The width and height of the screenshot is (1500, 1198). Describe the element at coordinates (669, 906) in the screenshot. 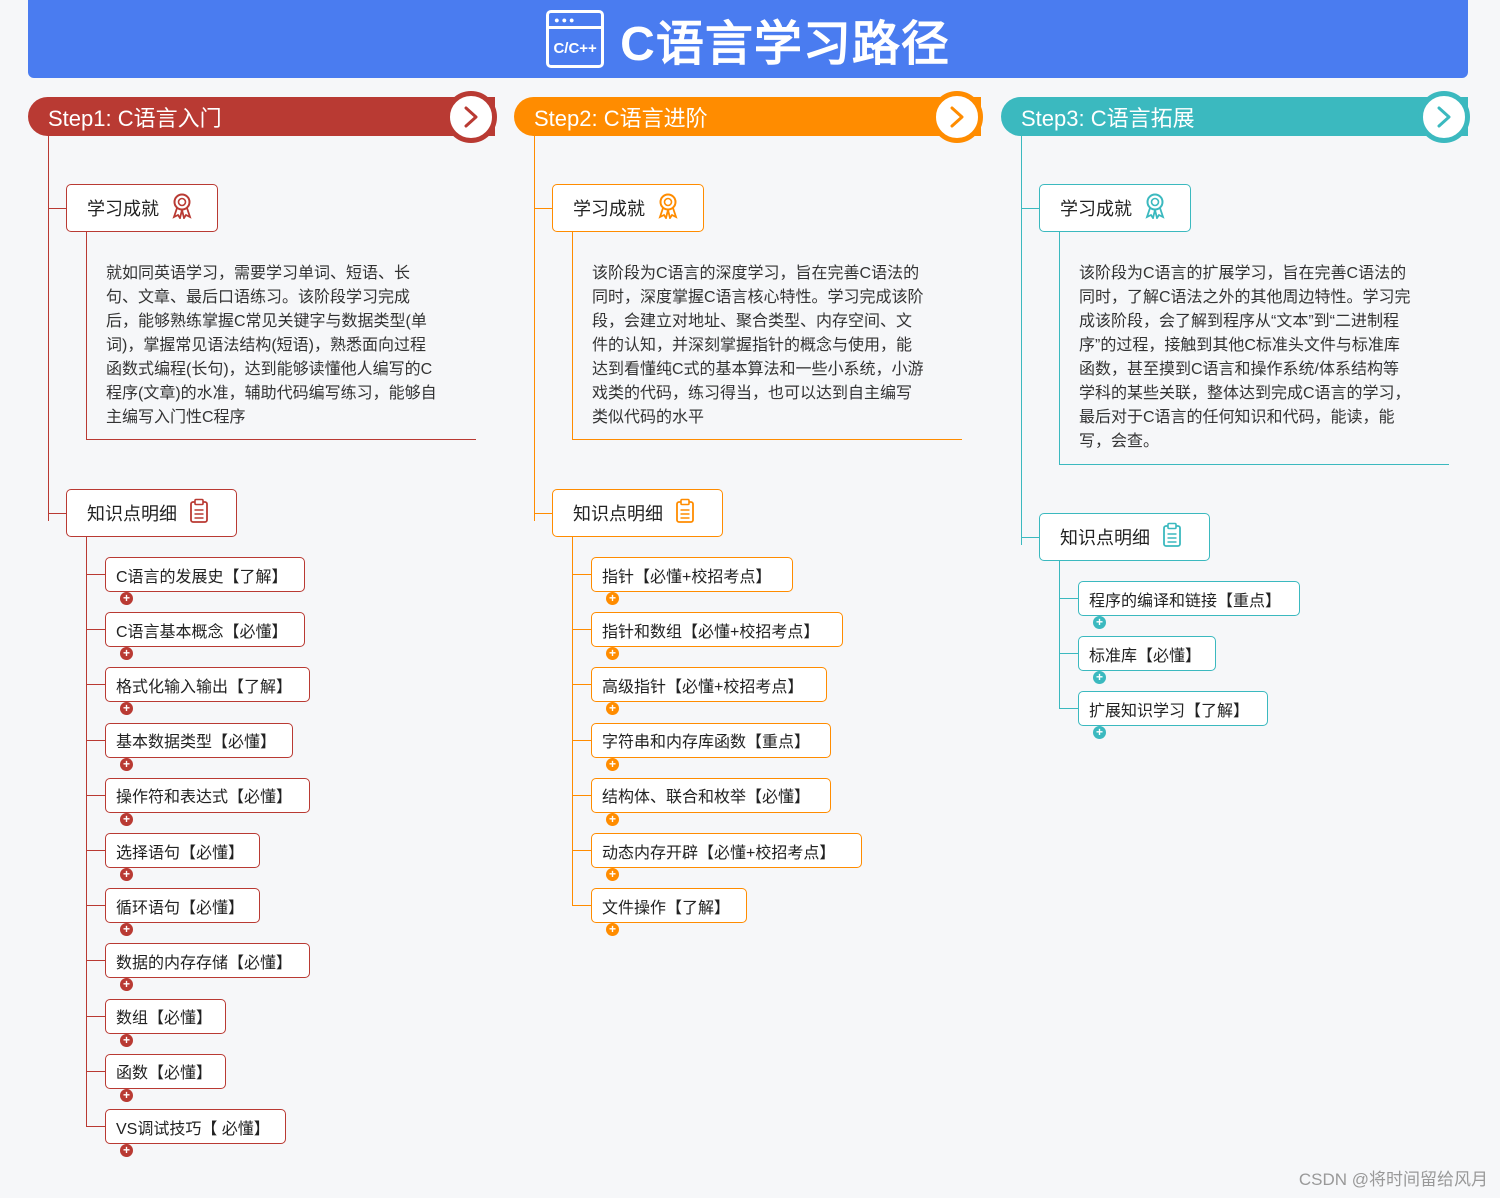

I see `knowledge-item: 文件操作【了解】` at that location.